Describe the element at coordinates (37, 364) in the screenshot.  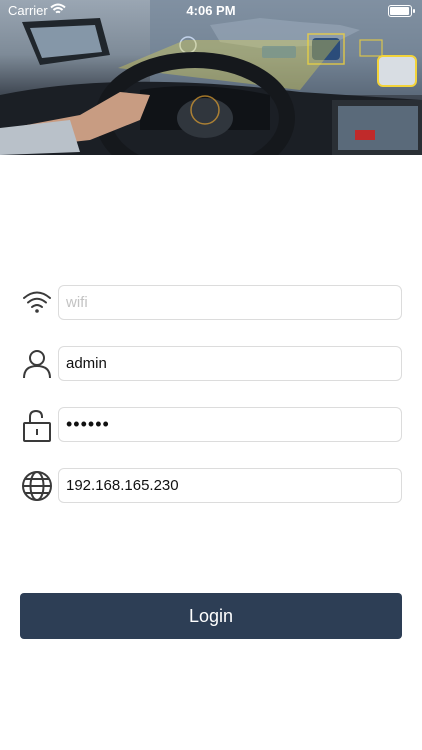
I see `user-icon` at that location.